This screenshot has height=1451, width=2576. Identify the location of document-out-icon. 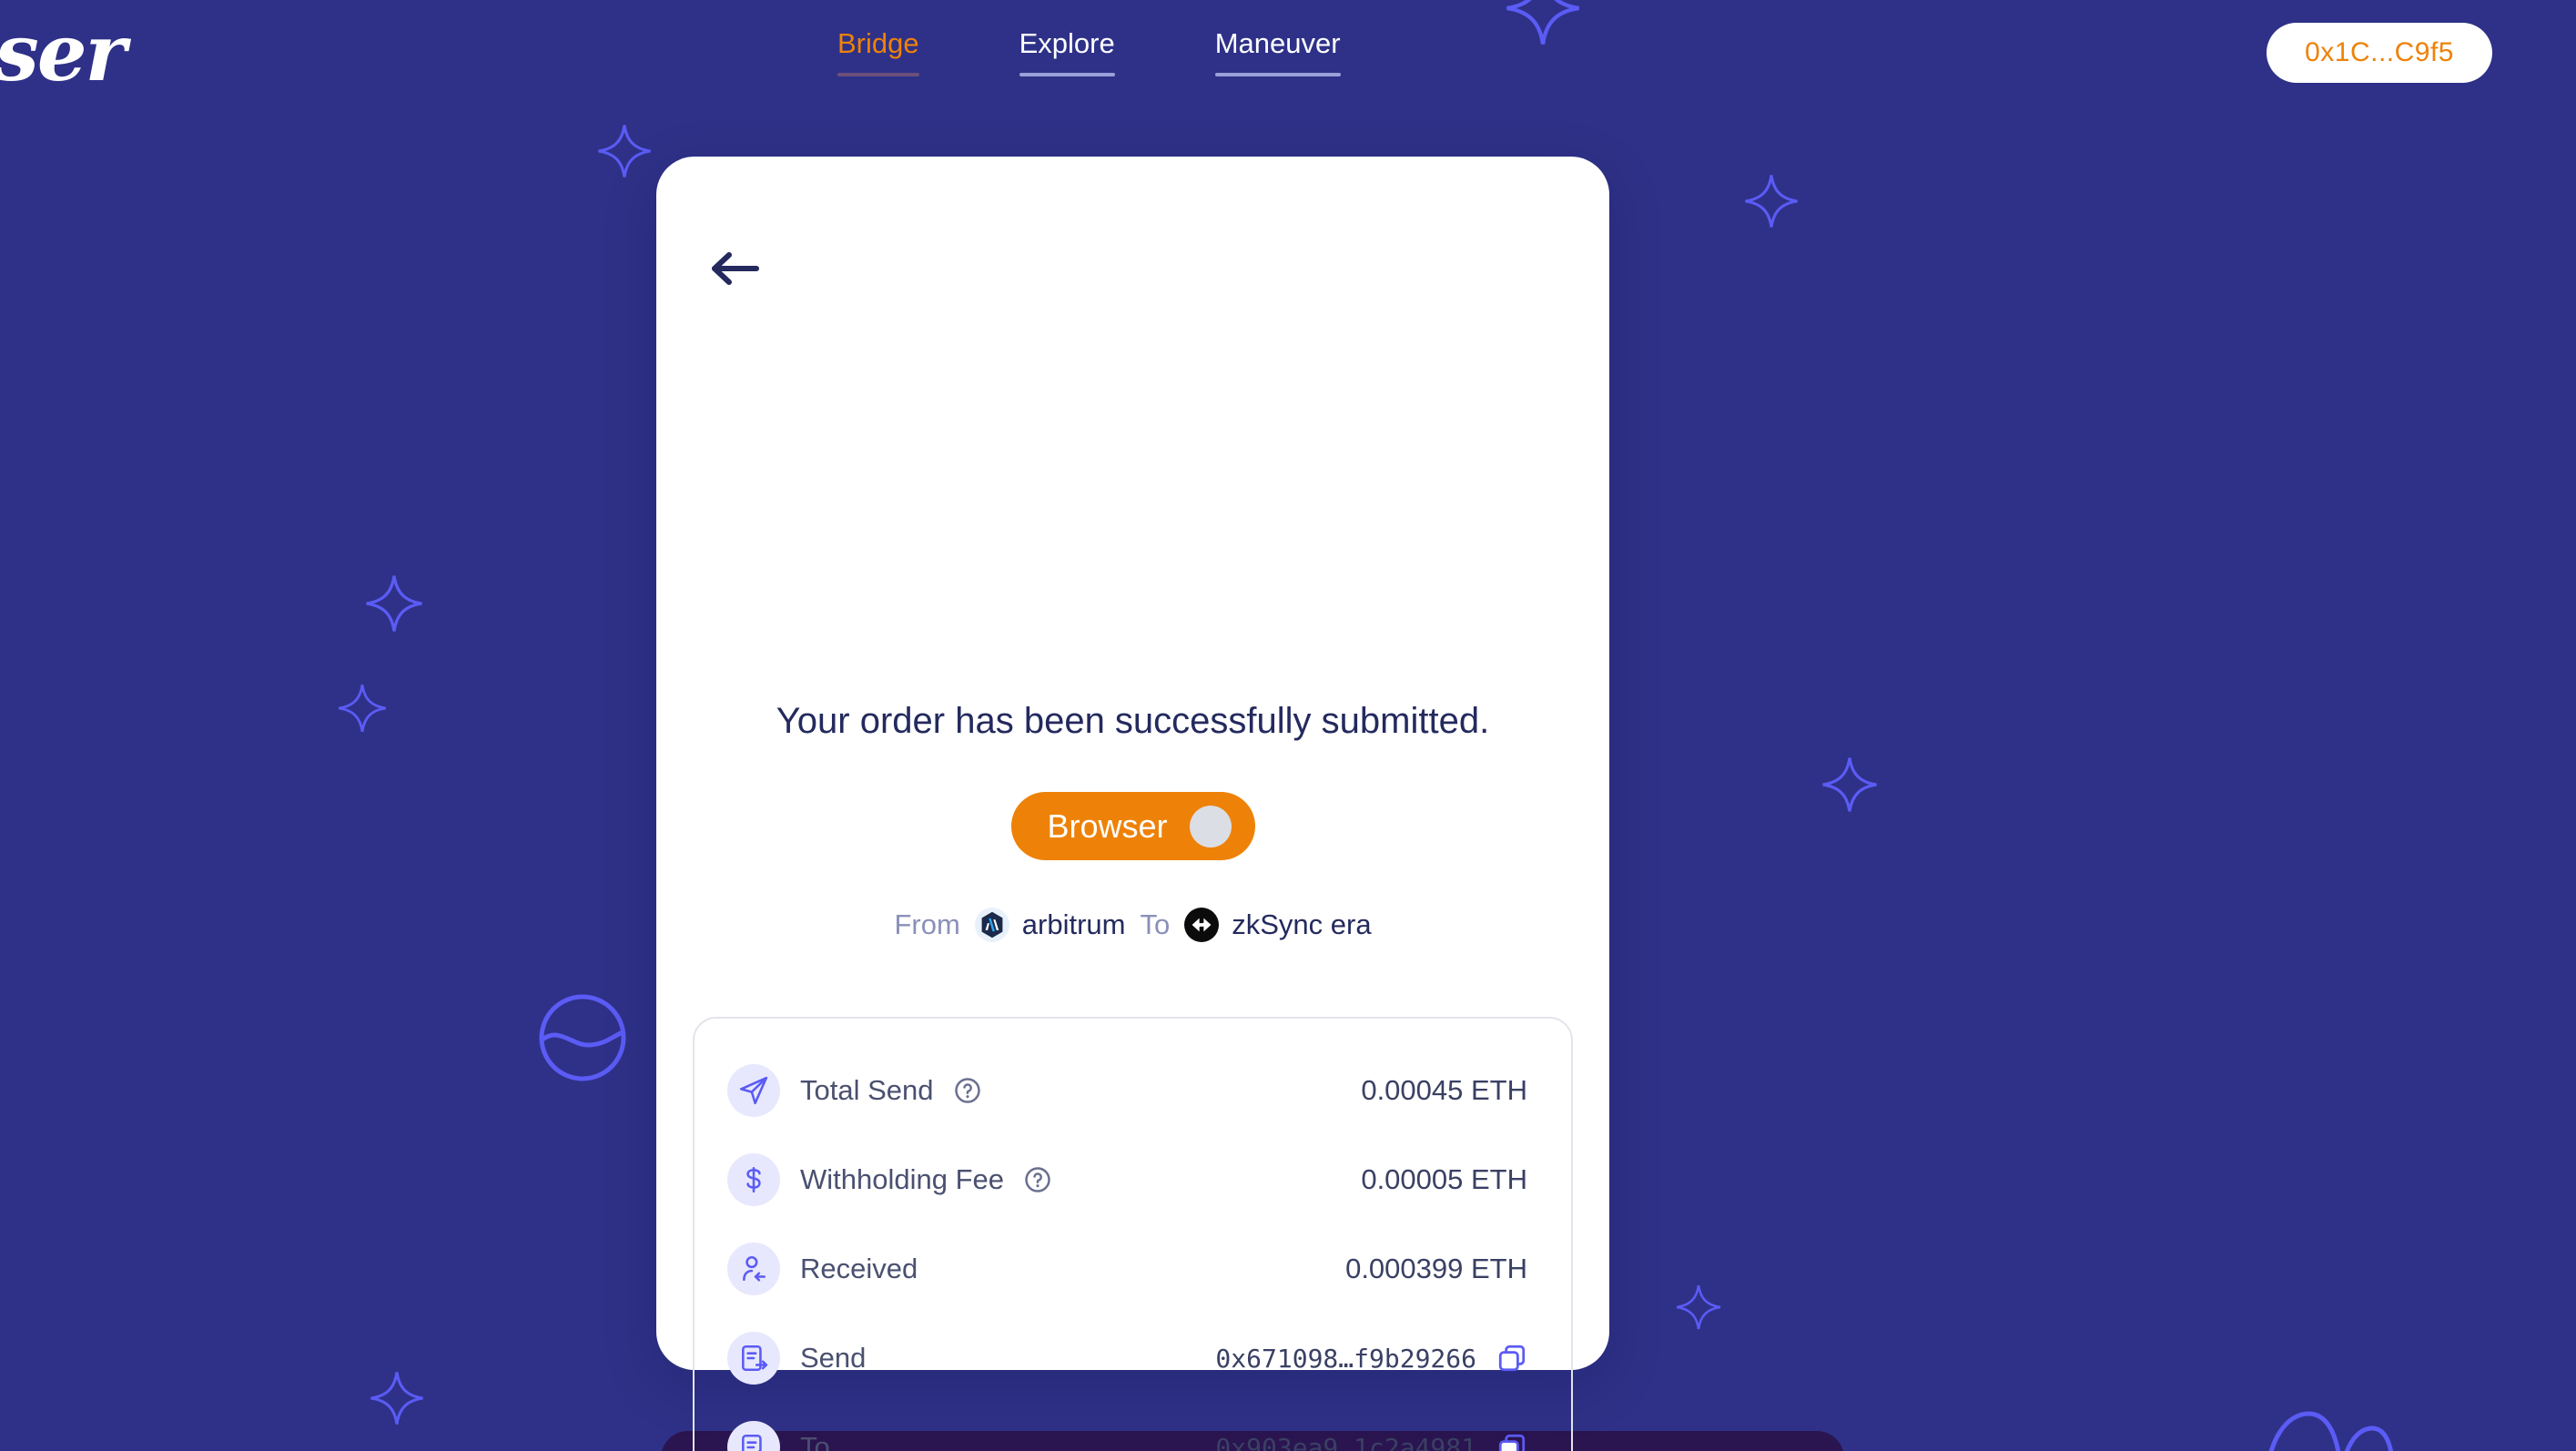
(753, 1359).